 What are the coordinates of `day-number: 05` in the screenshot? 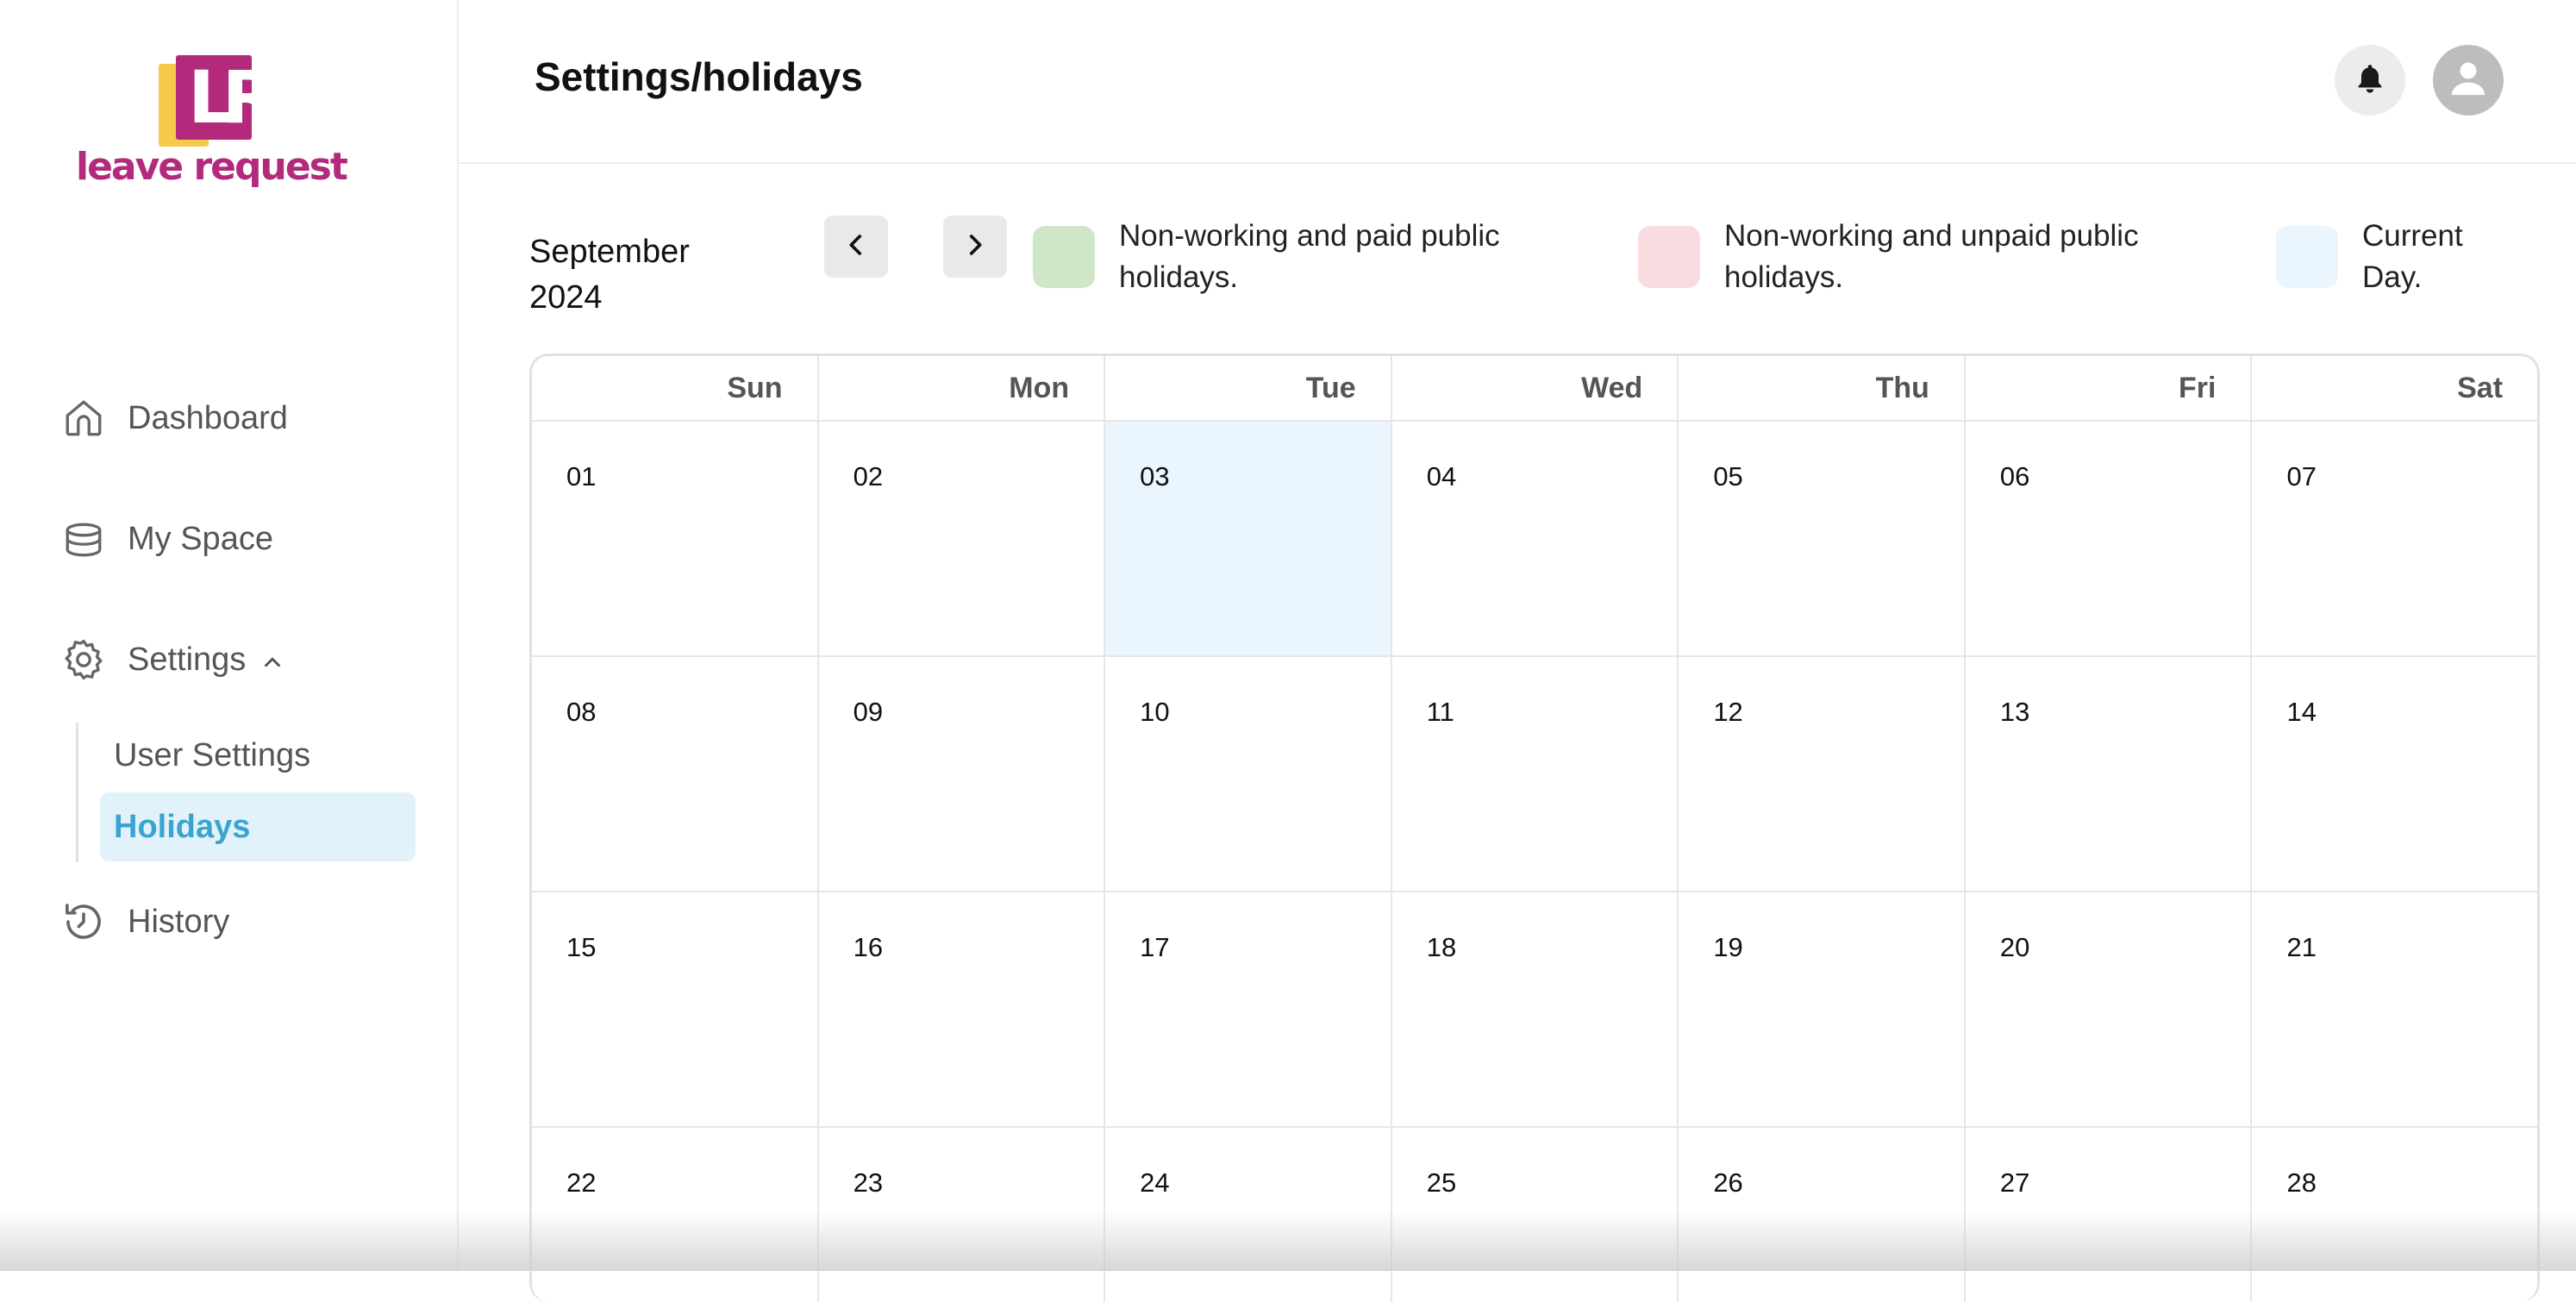 It's located at (1728, 476).